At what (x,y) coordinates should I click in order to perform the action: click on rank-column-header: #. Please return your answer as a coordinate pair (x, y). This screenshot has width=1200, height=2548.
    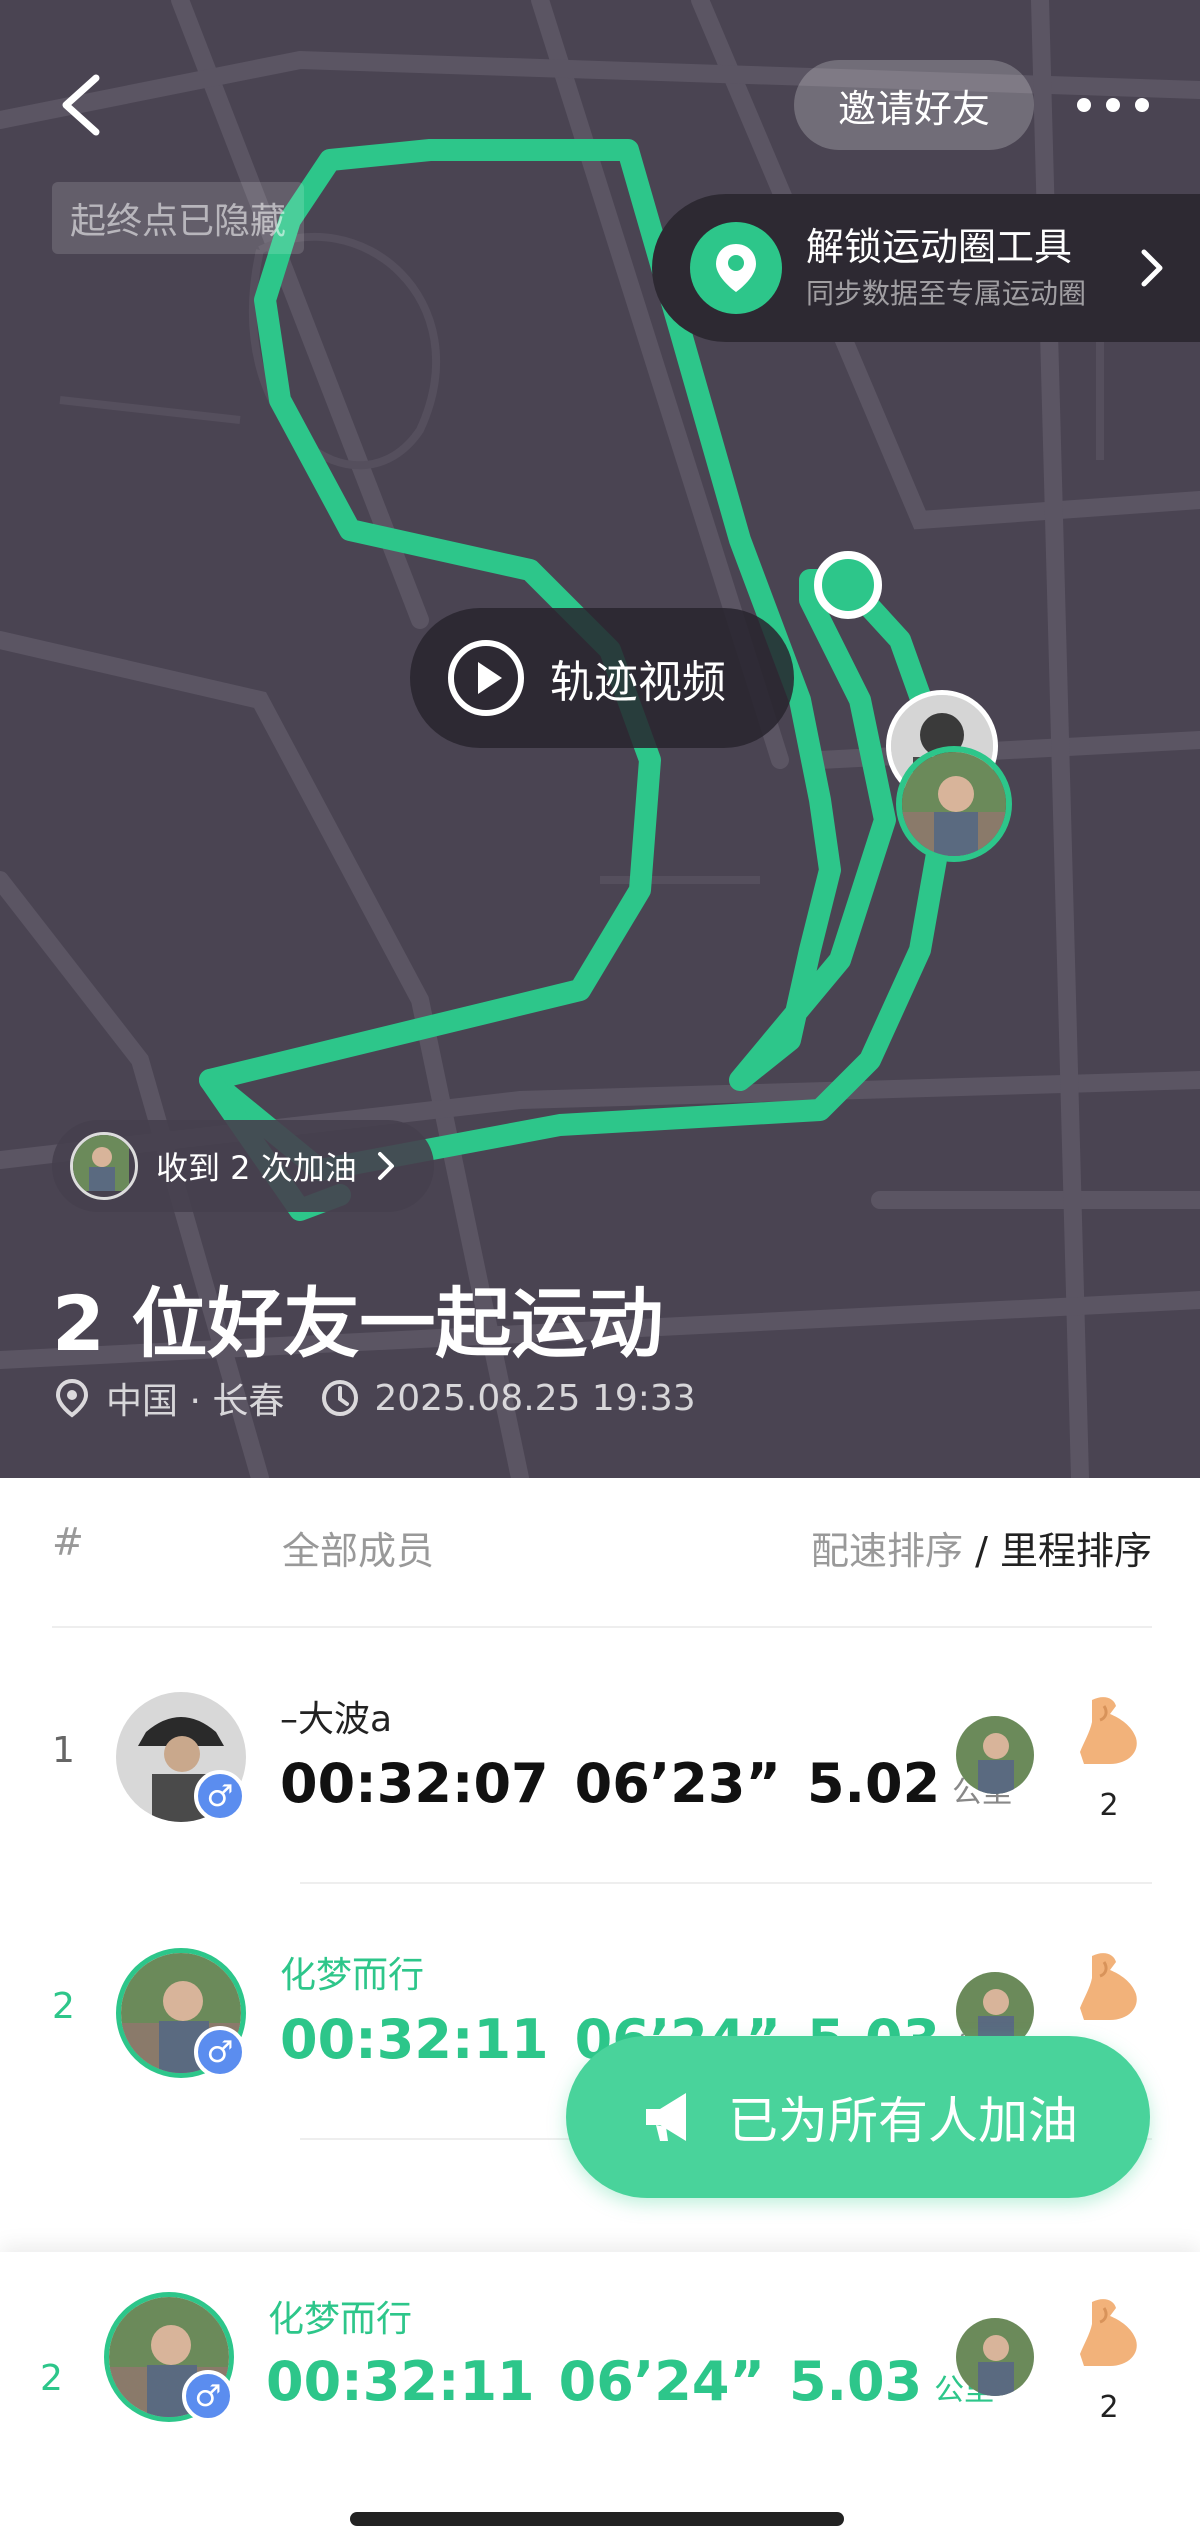
    Looking at the image, I should click on (68, 1542).